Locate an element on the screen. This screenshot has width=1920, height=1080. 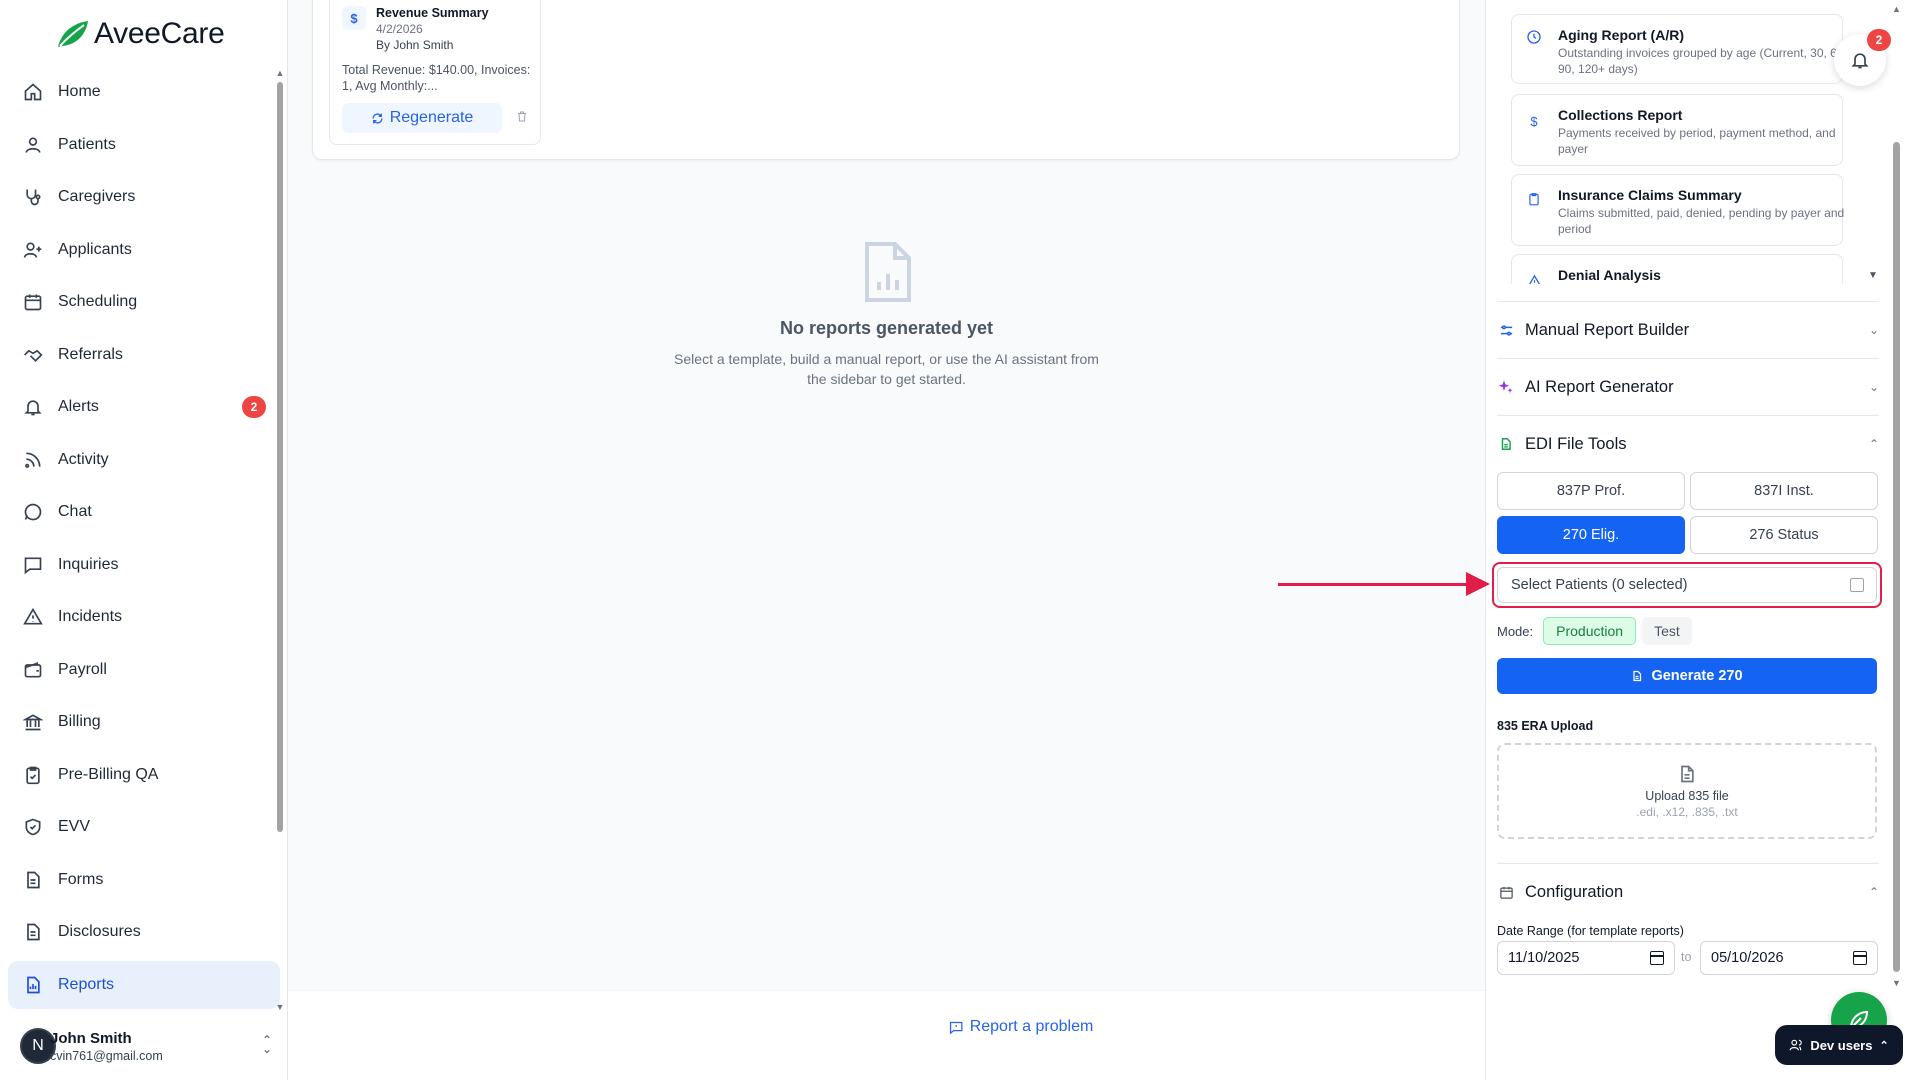
date-from-input: 11/10/2025 is located at coordinates (1586, 958).